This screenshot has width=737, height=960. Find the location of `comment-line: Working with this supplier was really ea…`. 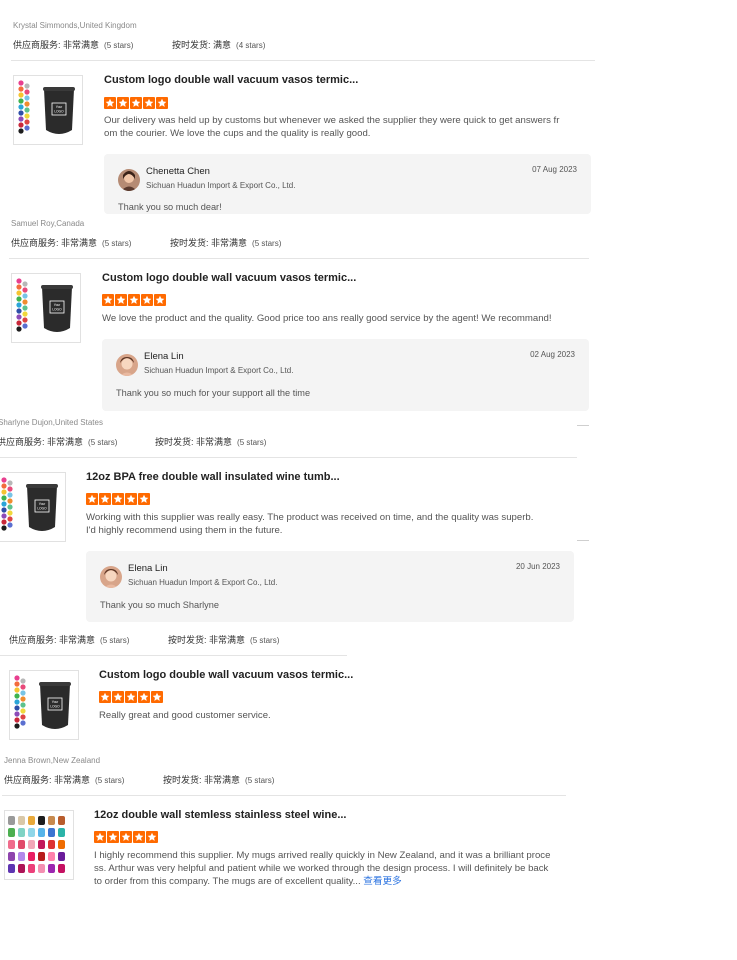

comment-line: Working with this supplier was really ea… is located at coordinates (310, 517).